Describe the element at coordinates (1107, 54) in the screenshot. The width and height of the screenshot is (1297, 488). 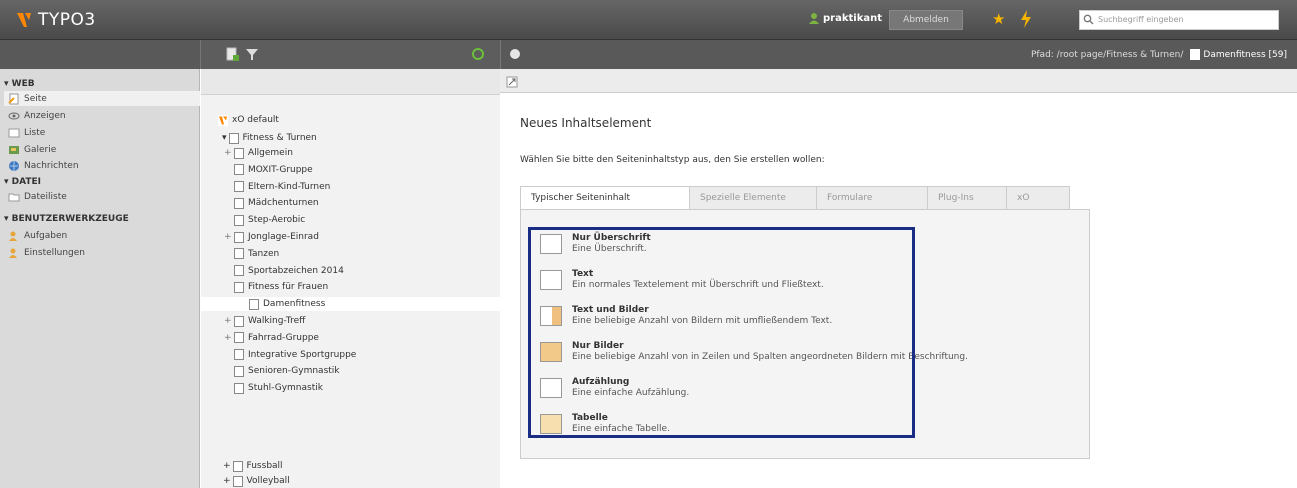
I see `breadcrumb-path: Pfad: /root page/Fitness & Turnen/` at that location.